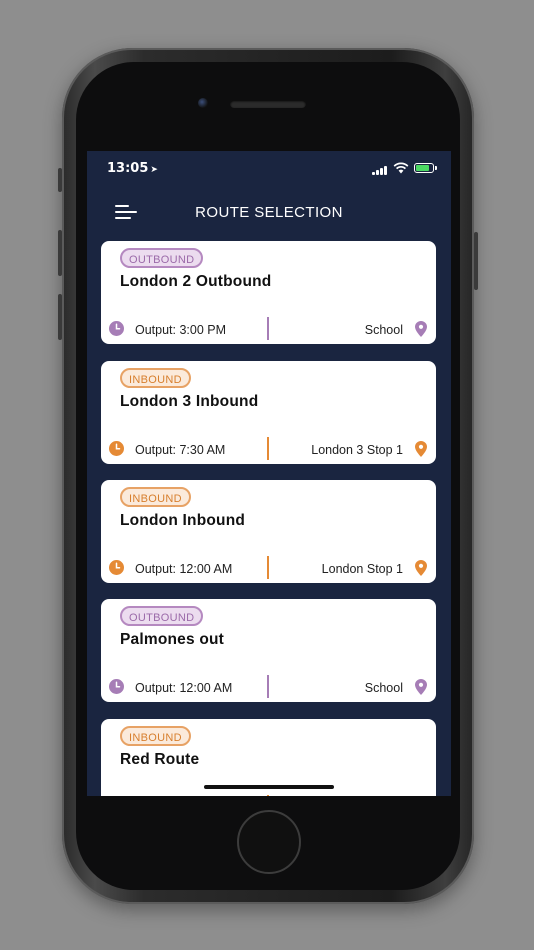 The width and height of the screenshot is (534, 950). What do you see at coordinates (268, 104) in the screenshot?
I see `earpiece-speaker` at bounding box center [268, 104].